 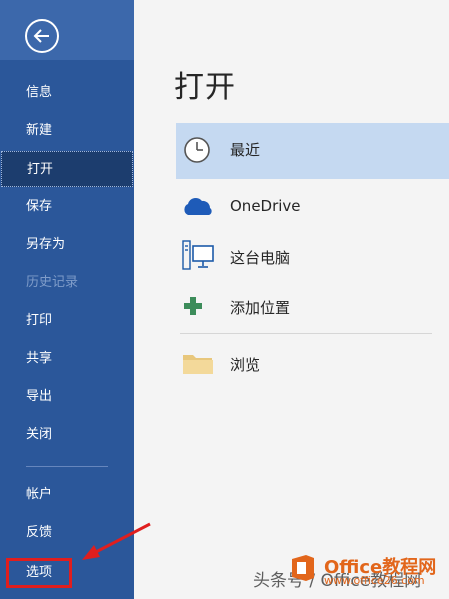 I want to click on computer-icon, so click(x=198, y=255).